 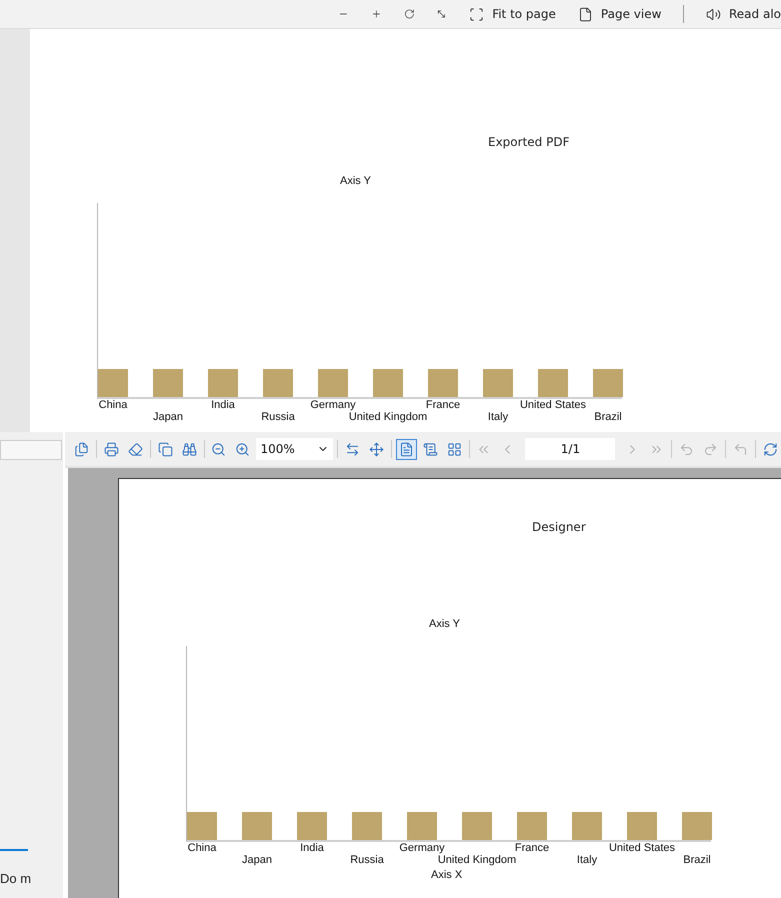 What do you see at coordinates (352, 449) in the screenshot?
I see `fit-width-icon` at bounding box center [352, 449].